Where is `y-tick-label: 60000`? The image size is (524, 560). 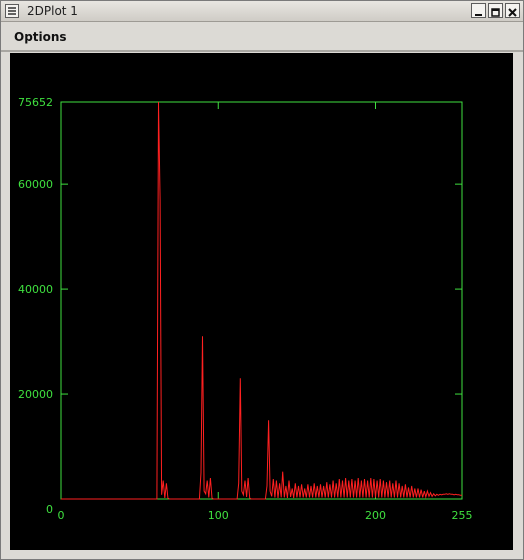 y-tick-label: 60000 is located at coordinates (35, 184).